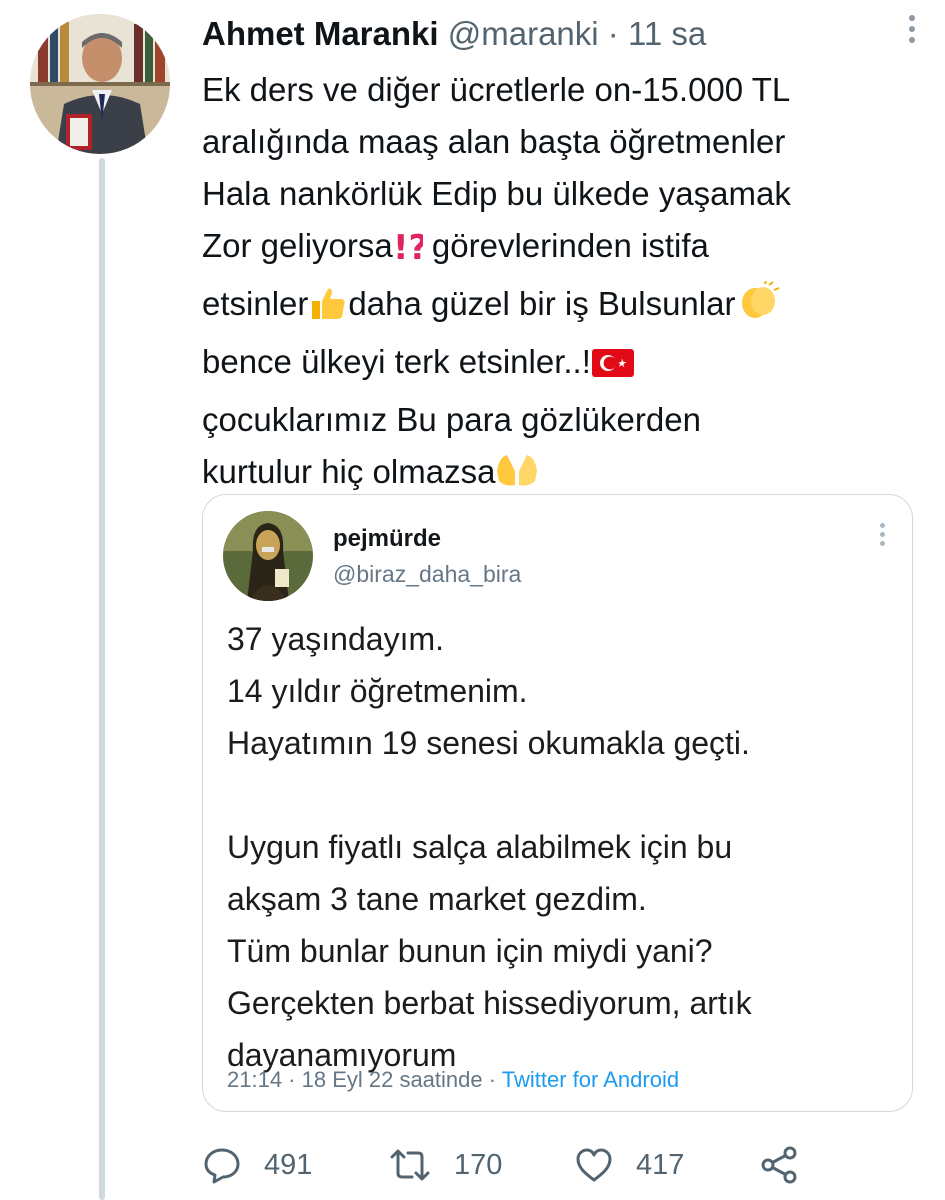 This screenshot has width=945, height=1200. I want to click on tweet-line-part: kurtulur hiç olmazsa, so click(349, 471).